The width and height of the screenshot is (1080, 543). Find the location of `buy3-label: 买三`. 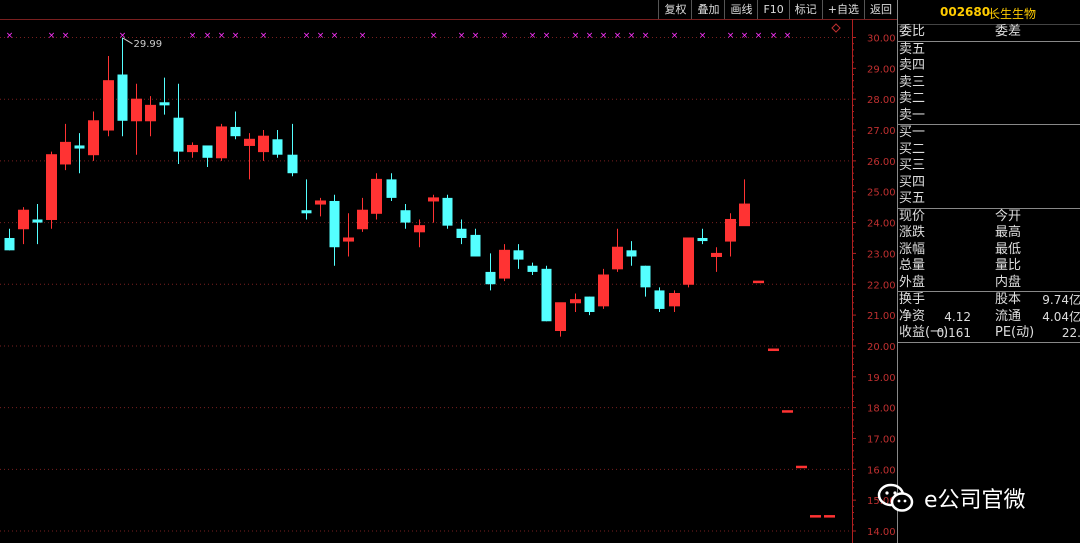

buy3-label: 买三 is located at coordinates (912, 165).